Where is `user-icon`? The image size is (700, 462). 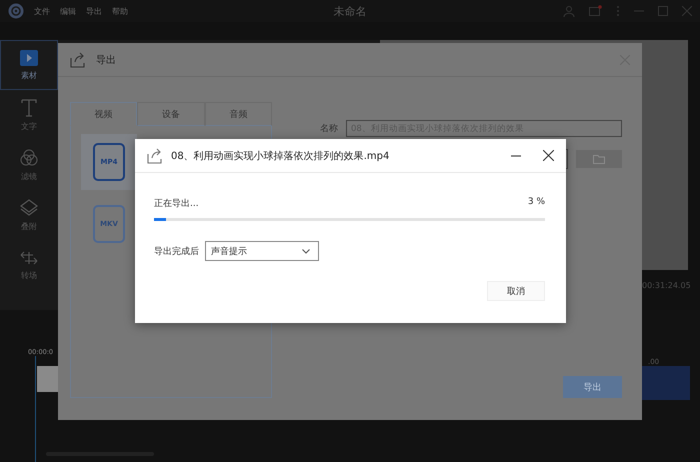
user-icon is located at coordinates (569, 11).